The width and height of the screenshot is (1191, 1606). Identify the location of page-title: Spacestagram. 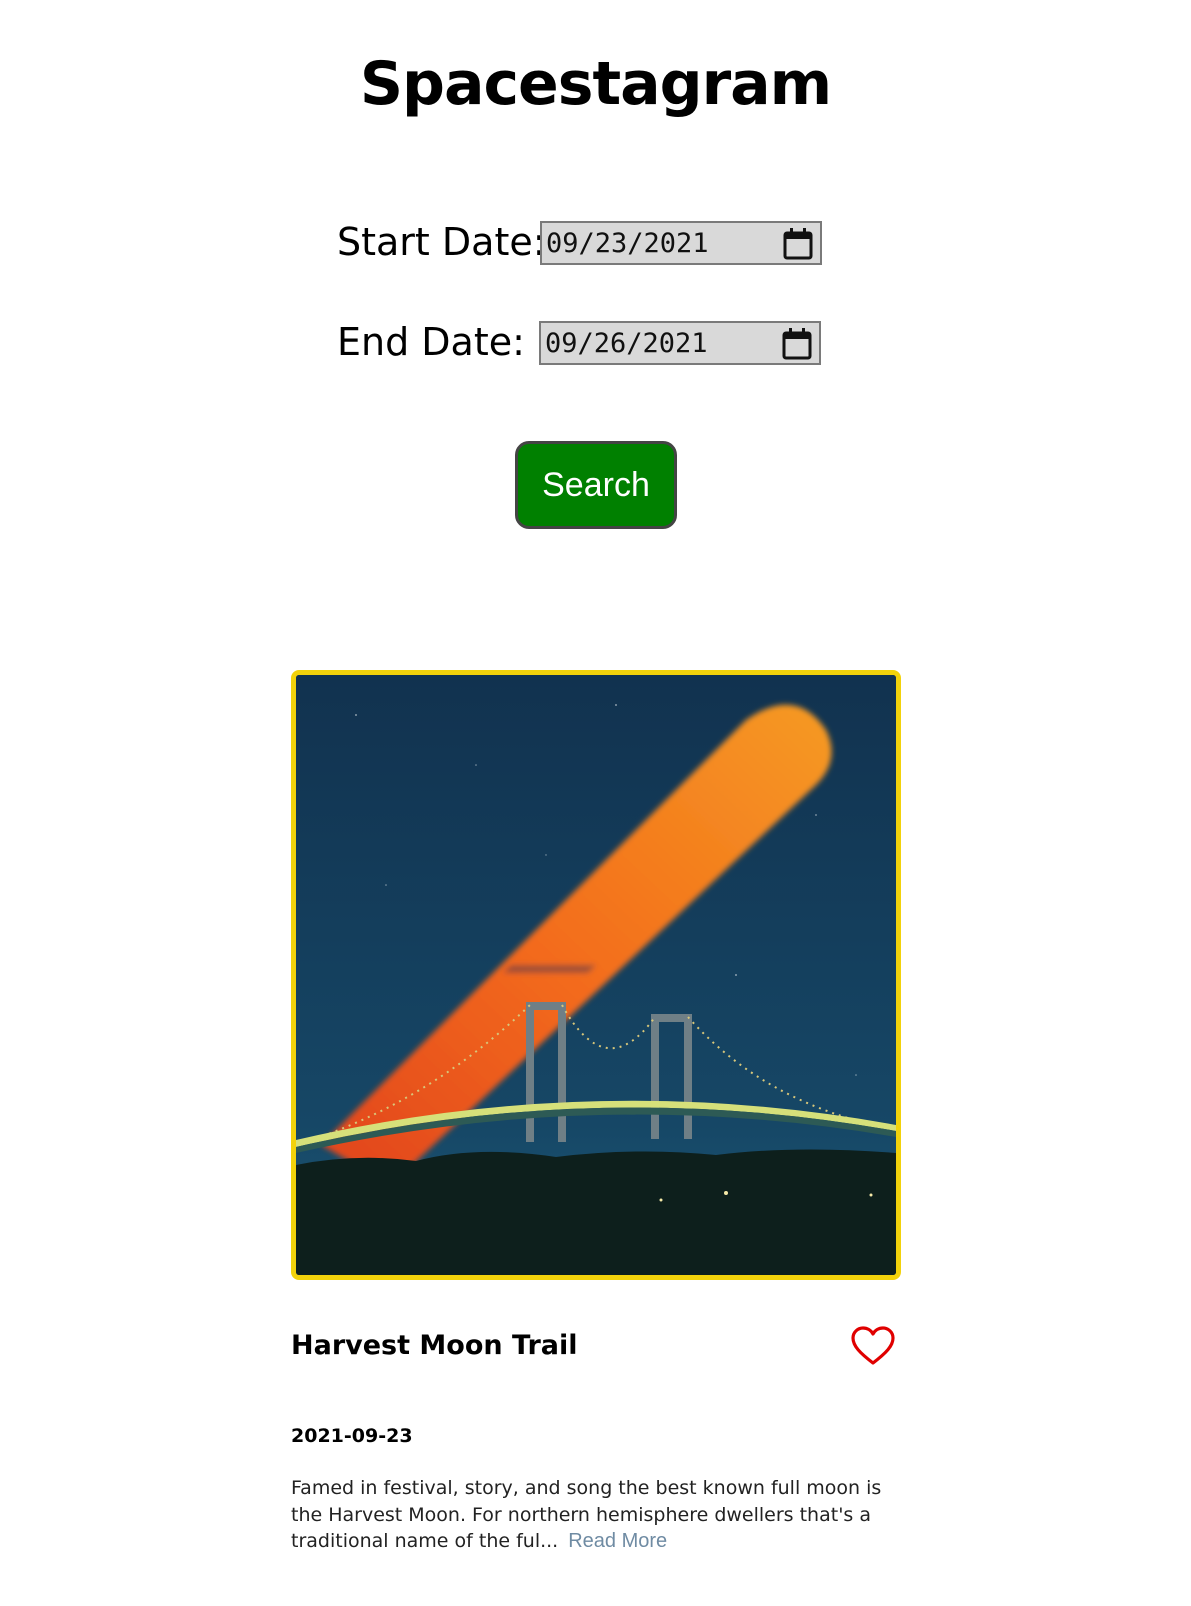
(595, 84).